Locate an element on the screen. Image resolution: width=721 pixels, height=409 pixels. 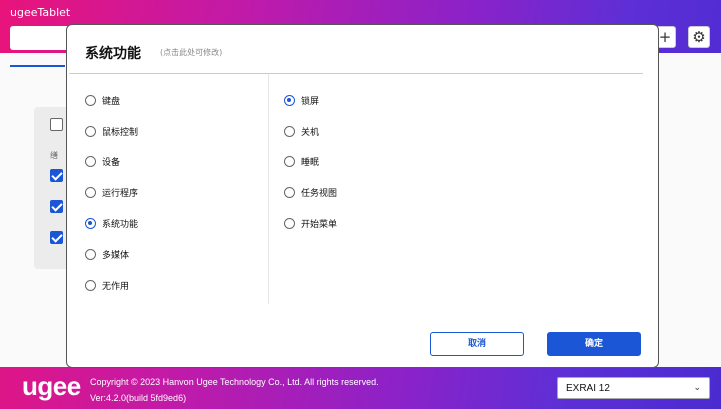
gear-icon: ⚙ is located at coordinates (699, 37).